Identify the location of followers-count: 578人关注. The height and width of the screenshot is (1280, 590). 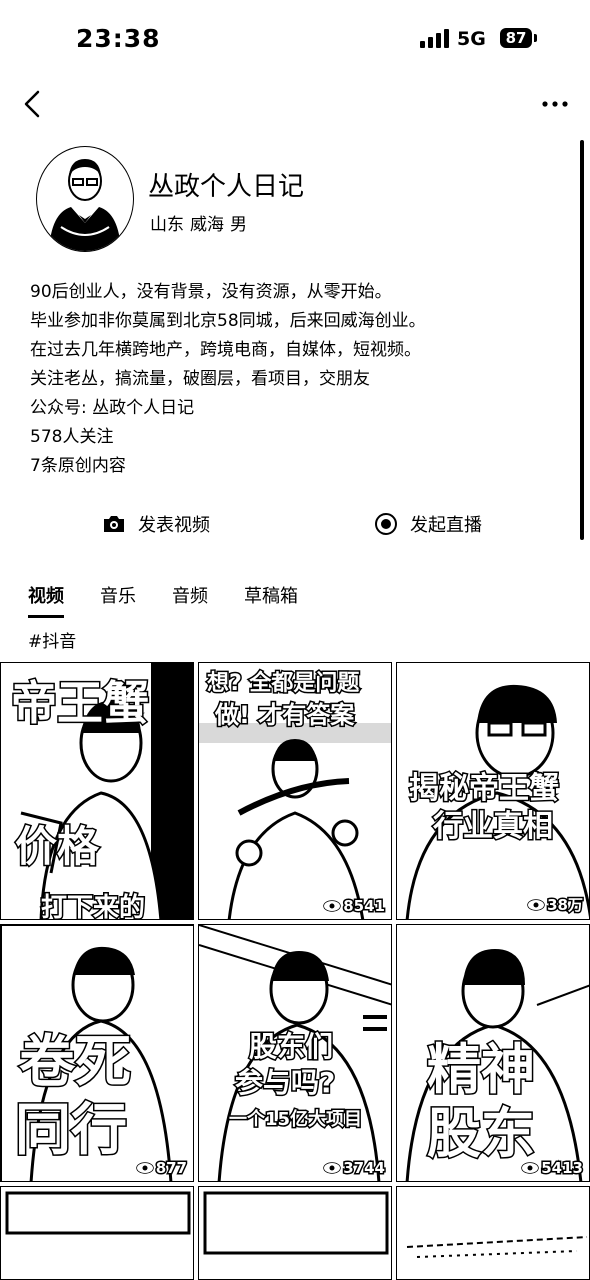
(228, 437).